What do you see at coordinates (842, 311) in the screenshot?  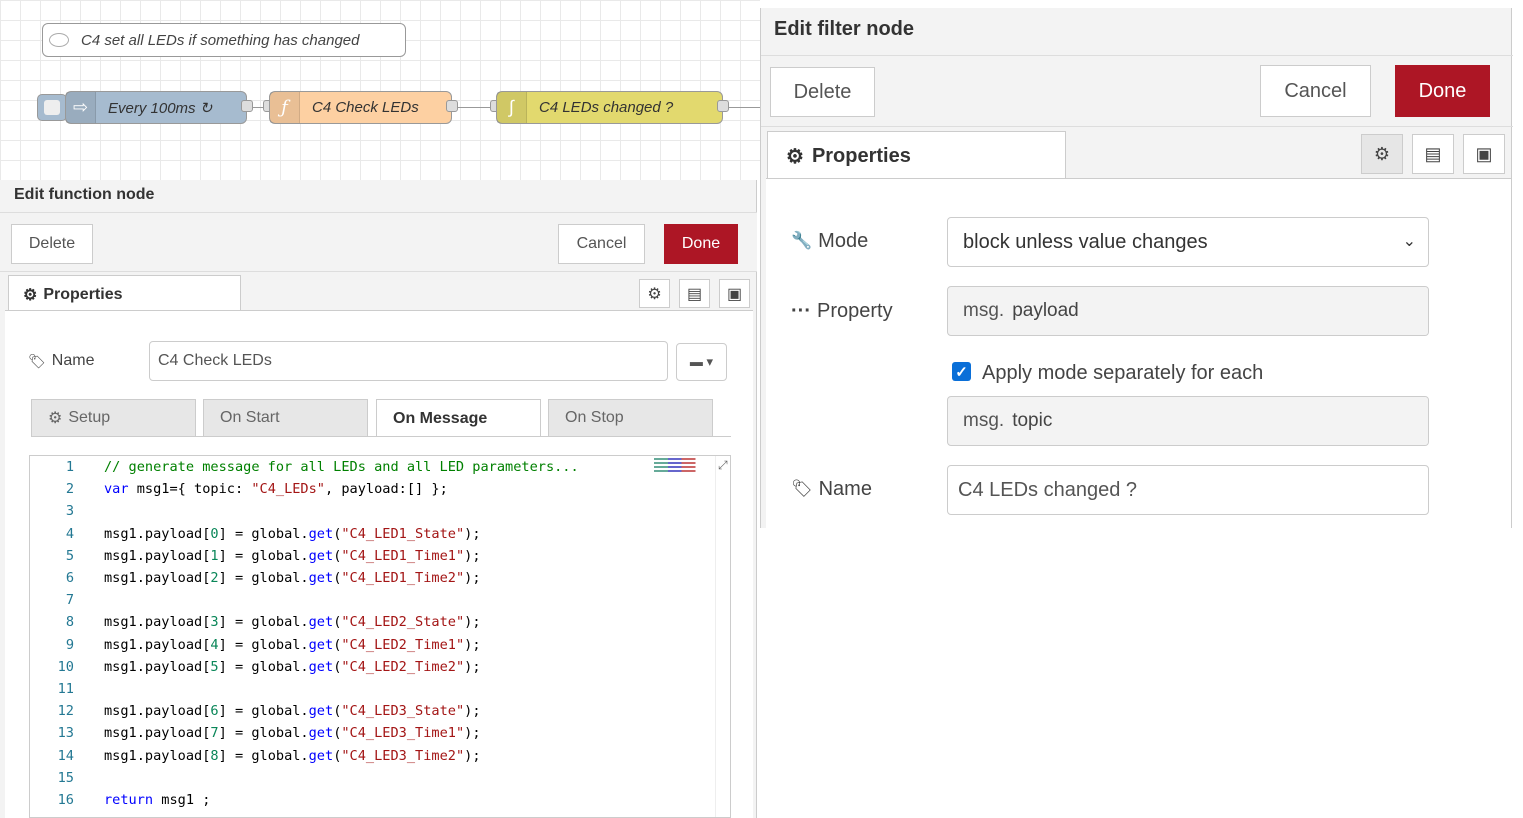 I see `property-row-label: ··· Property` at bounding box center [842, 311].